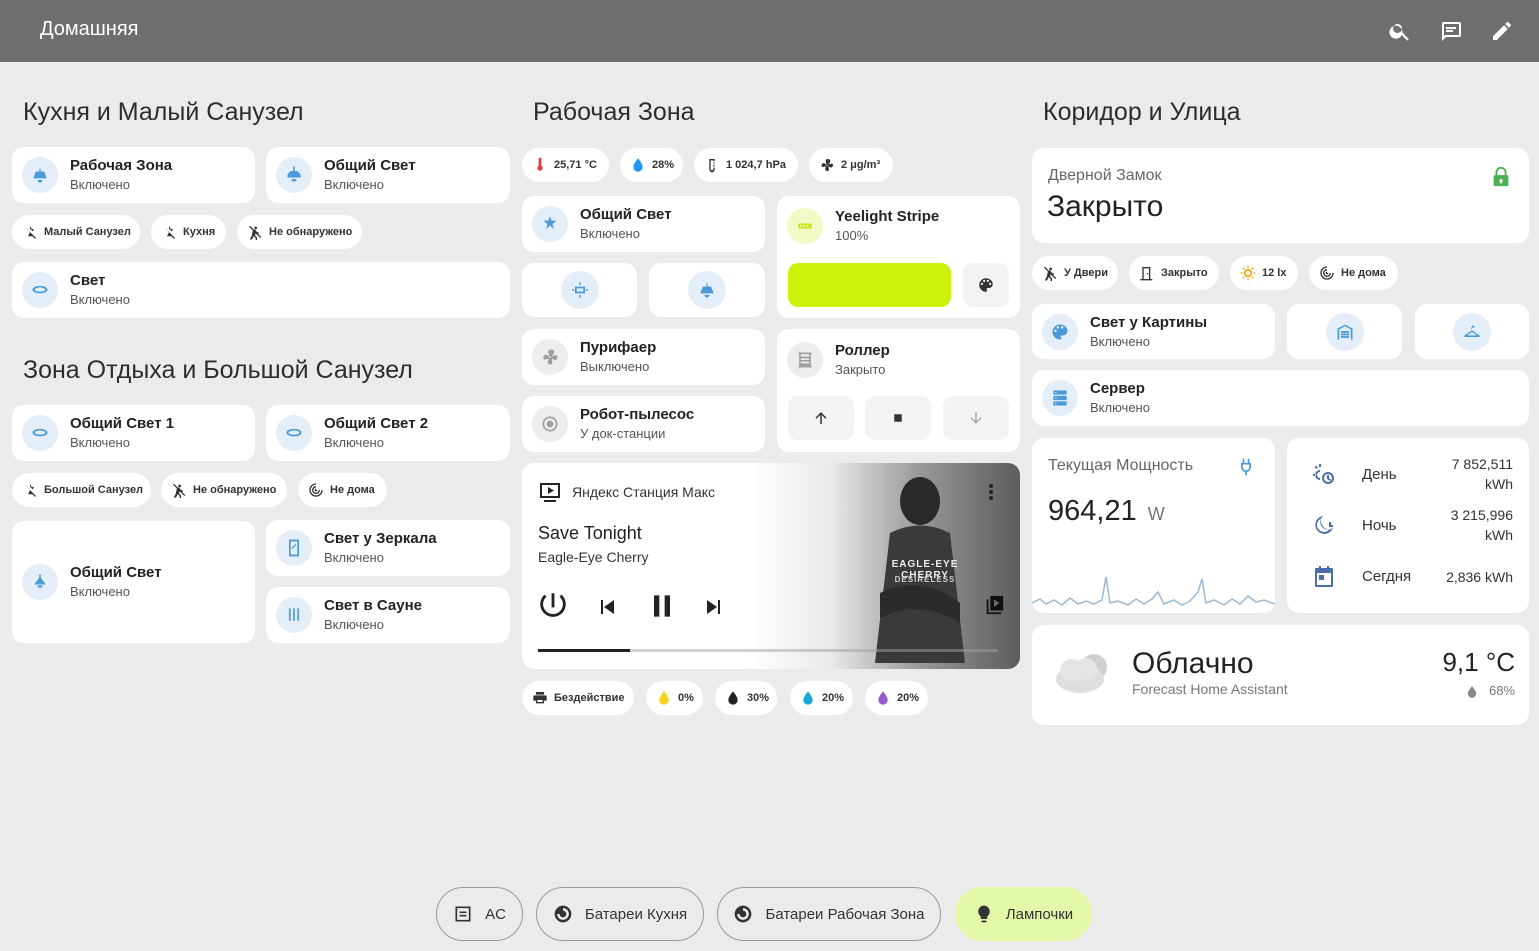 The width and height of the screenshot is (1539, 951). Describe the element at coordinates (133, 175) in the screenshot. I see `tile-work-zone-light: Рабочая Зона Включено` at that location.